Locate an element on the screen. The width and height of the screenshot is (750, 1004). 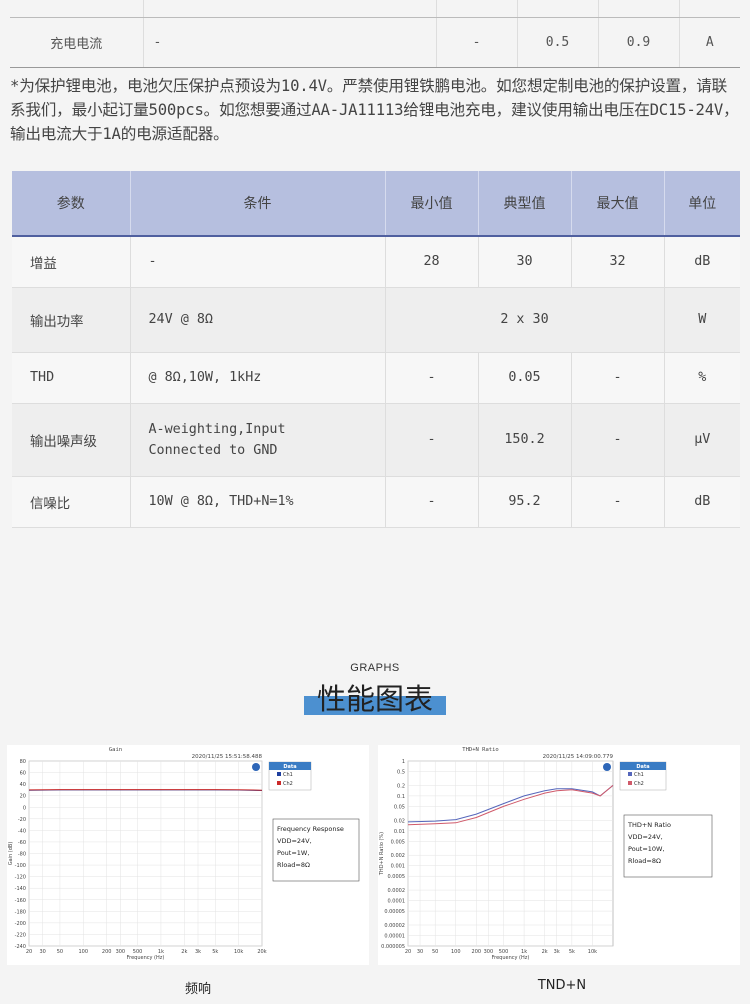
param-cell: 信噪比 is located at coordinates (71, 502).